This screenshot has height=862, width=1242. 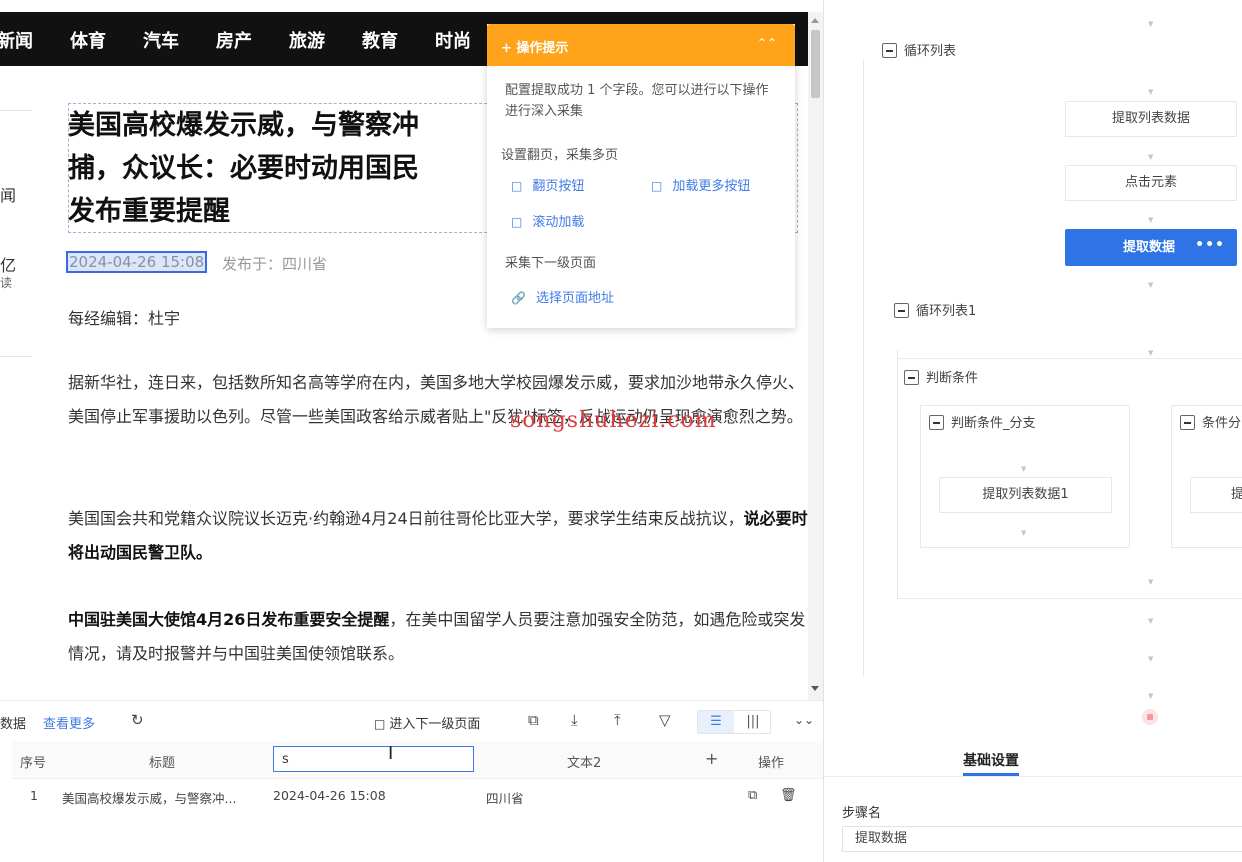 What do you see at coordinates (935, 309) in the screenshot?
I see `loop-list-1-node: 循环列表1` at bounding box center [935, 309].